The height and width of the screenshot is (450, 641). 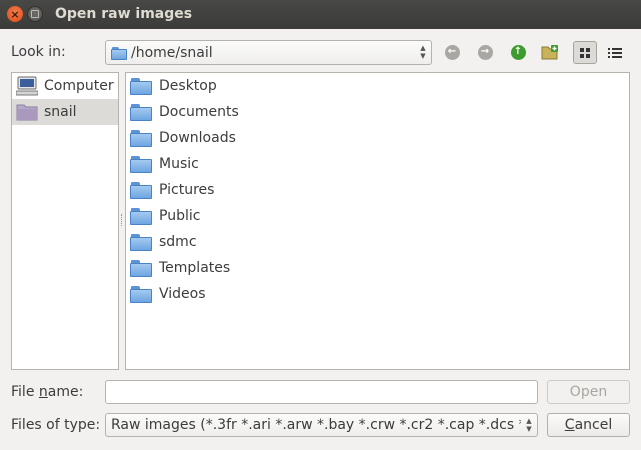 I want to click on forward-arrow-icon: →, so click(x=485, y=52).